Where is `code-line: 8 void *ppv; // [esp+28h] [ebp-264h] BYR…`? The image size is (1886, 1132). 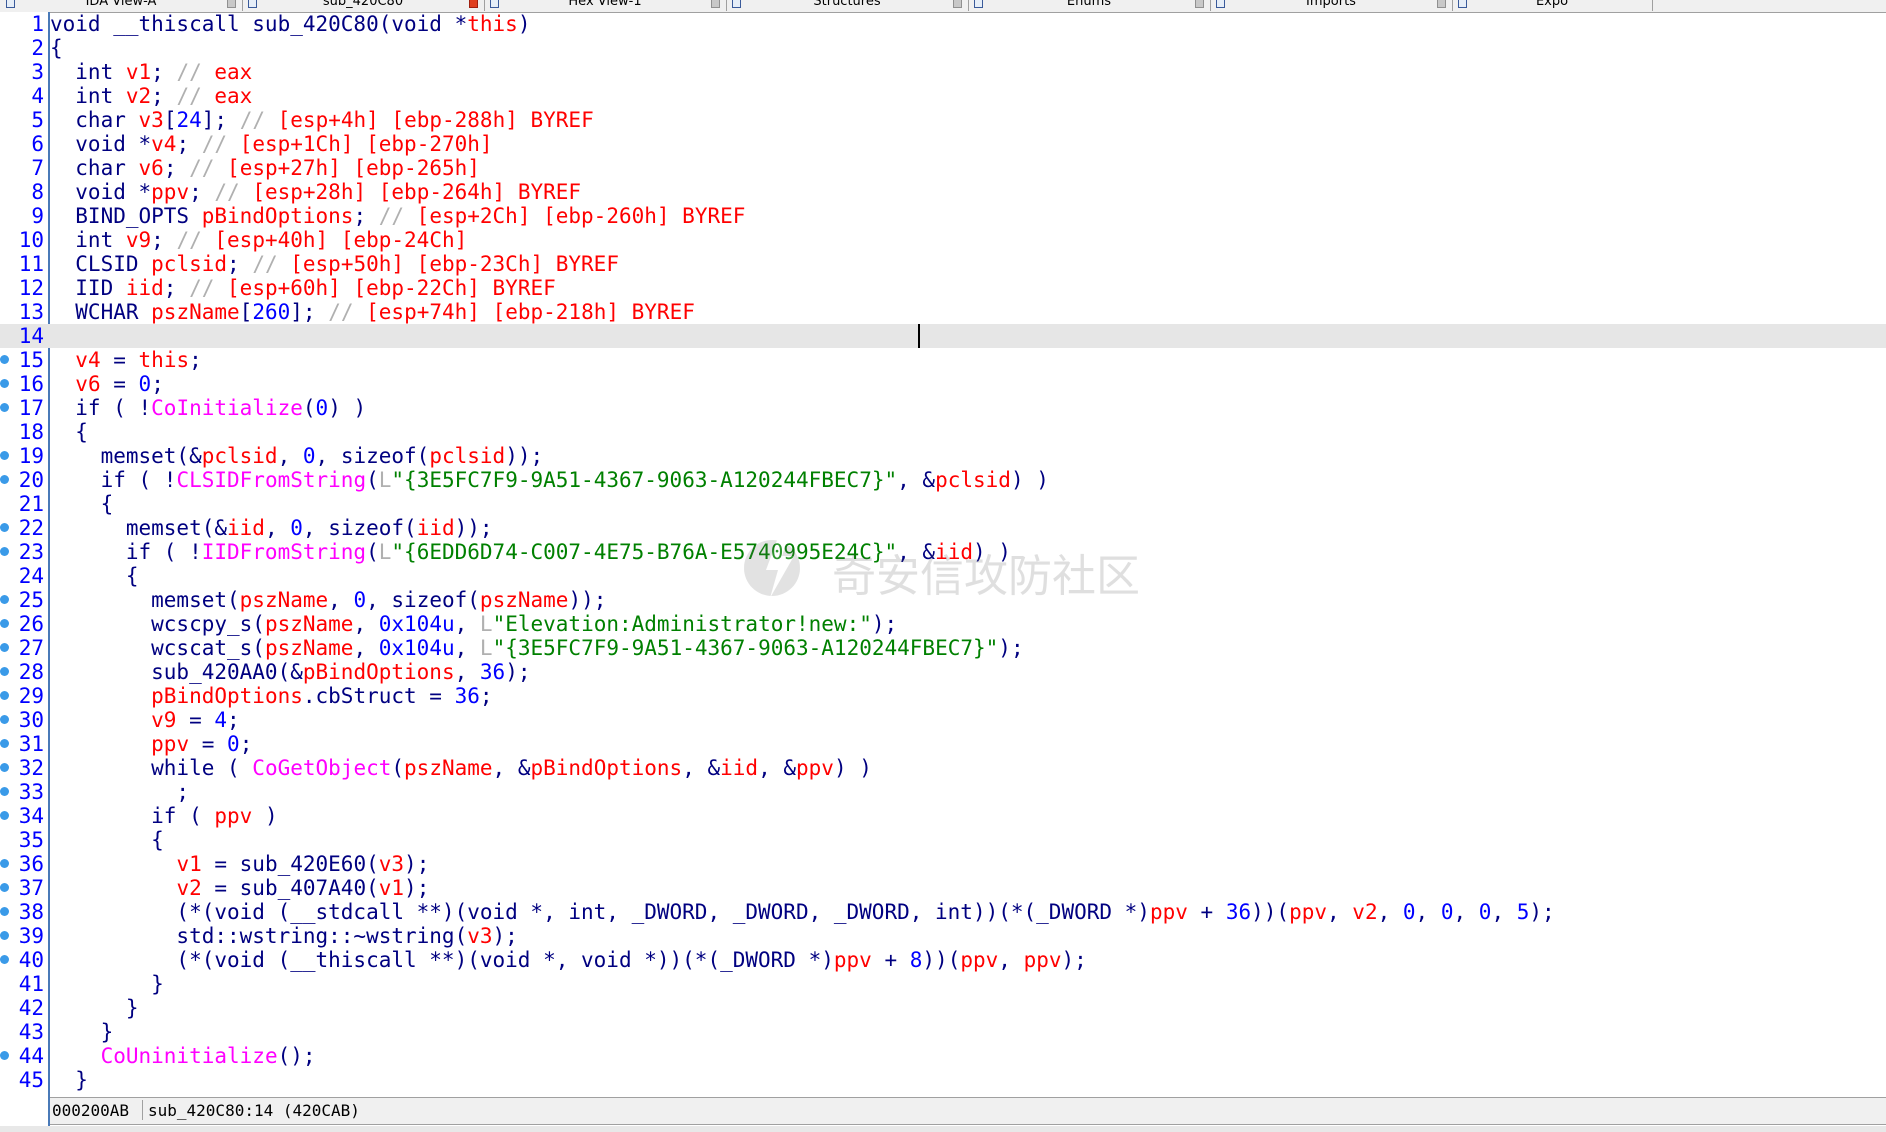 code-line: 8 void *ppv; // [esp+28h] [ebp-264h] BYR… is located at coordinates (943, 192).